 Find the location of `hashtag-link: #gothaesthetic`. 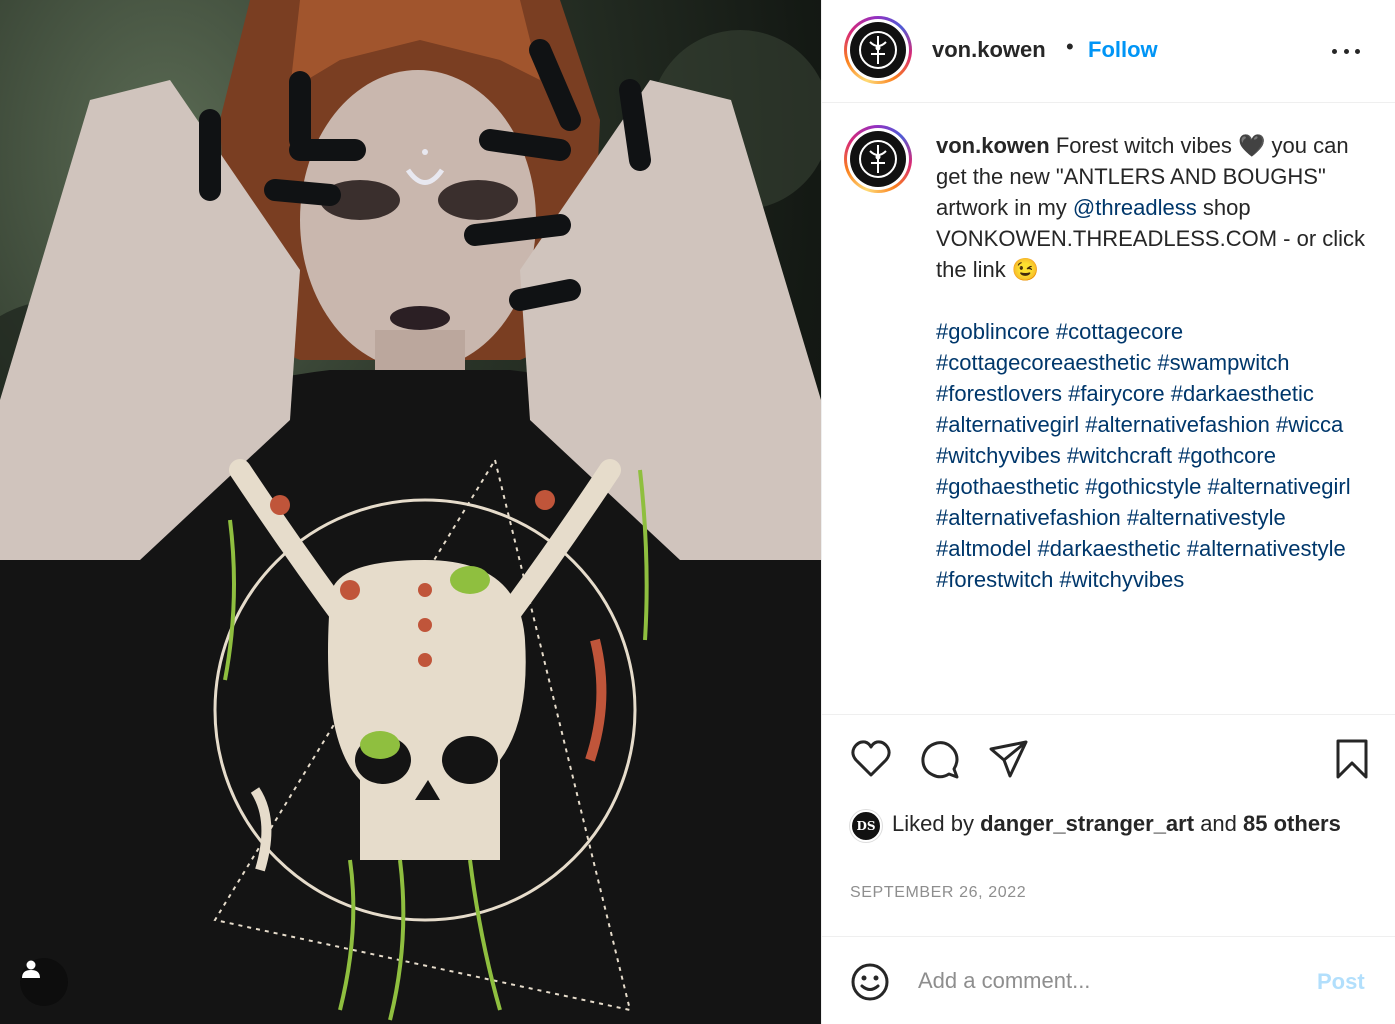

hashtag-link: #gothaesthetic is located at coordinates (1007, 486).